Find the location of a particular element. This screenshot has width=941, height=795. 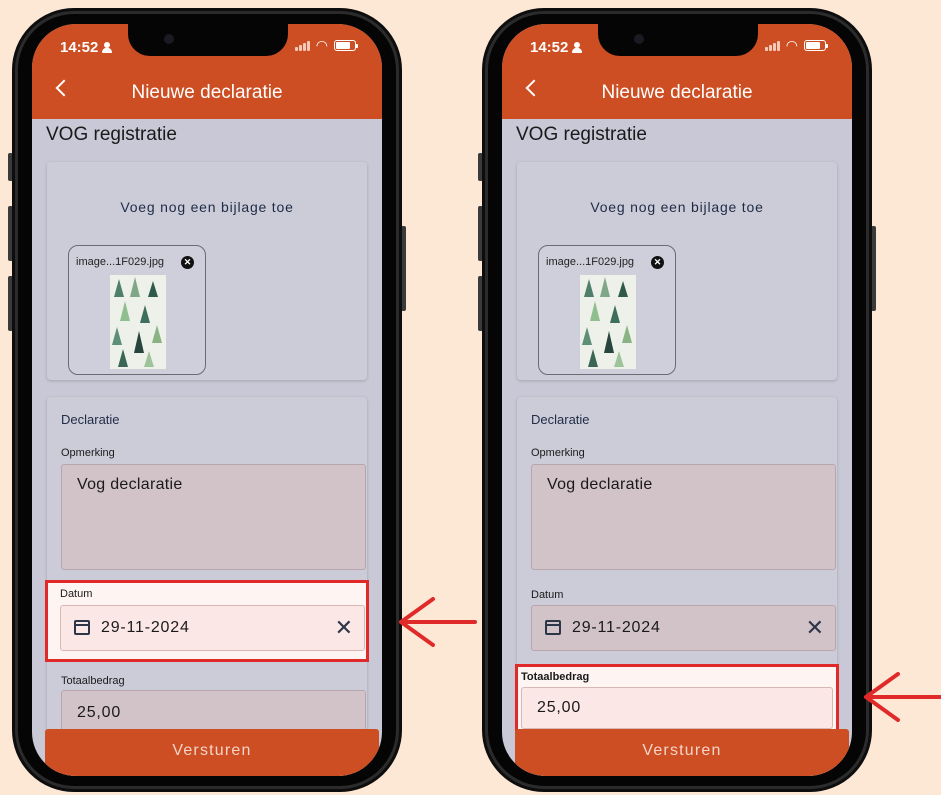

annotation-arrow-left is located at coordinates (438, 622).